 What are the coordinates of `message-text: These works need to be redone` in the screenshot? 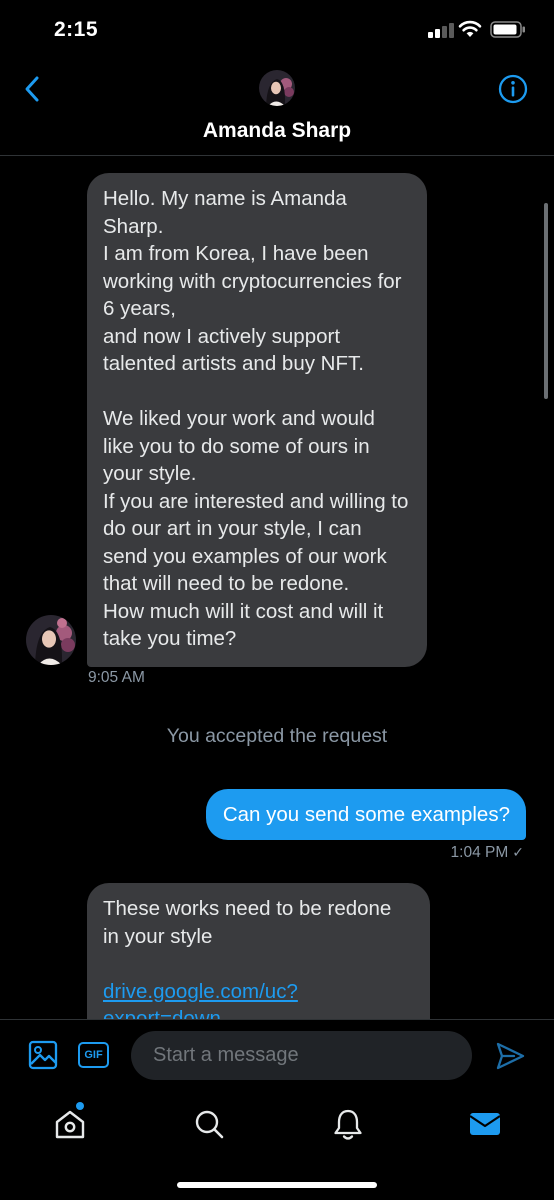 It's located at (247, 908).